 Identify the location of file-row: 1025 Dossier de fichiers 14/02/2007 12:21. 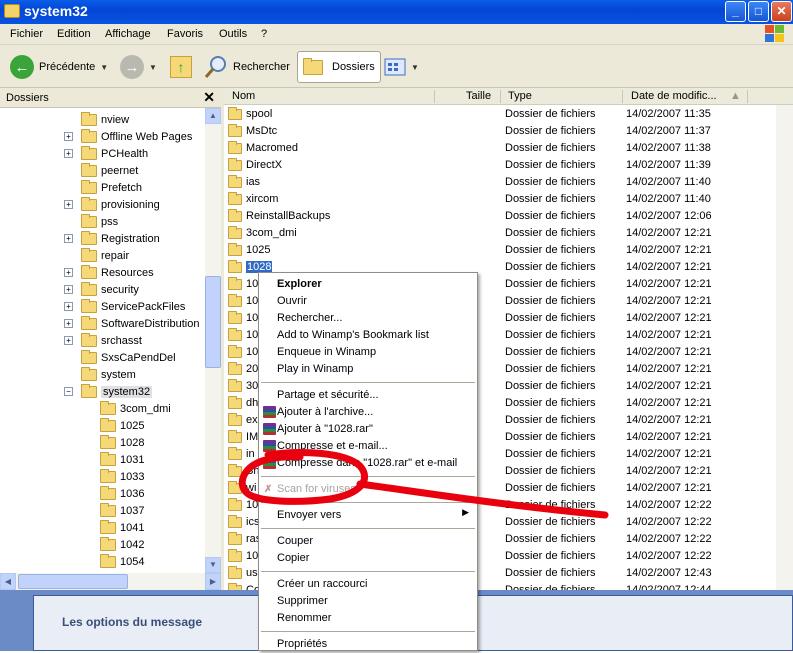
(500, 250).